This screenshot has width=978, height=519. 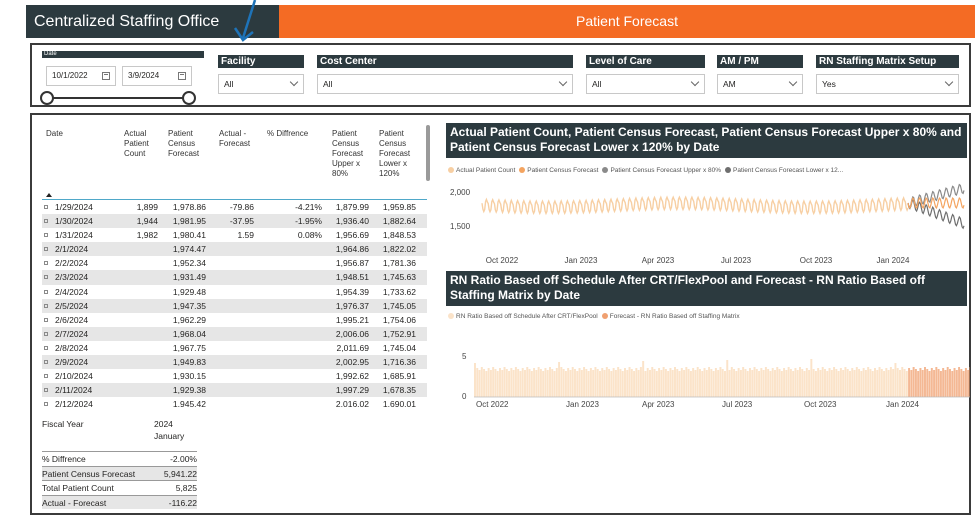 What do you see at coordinates (760, 84) in the screenshot?
I see `am-pm-dropdown: AM` at bounding box center [760, 84].